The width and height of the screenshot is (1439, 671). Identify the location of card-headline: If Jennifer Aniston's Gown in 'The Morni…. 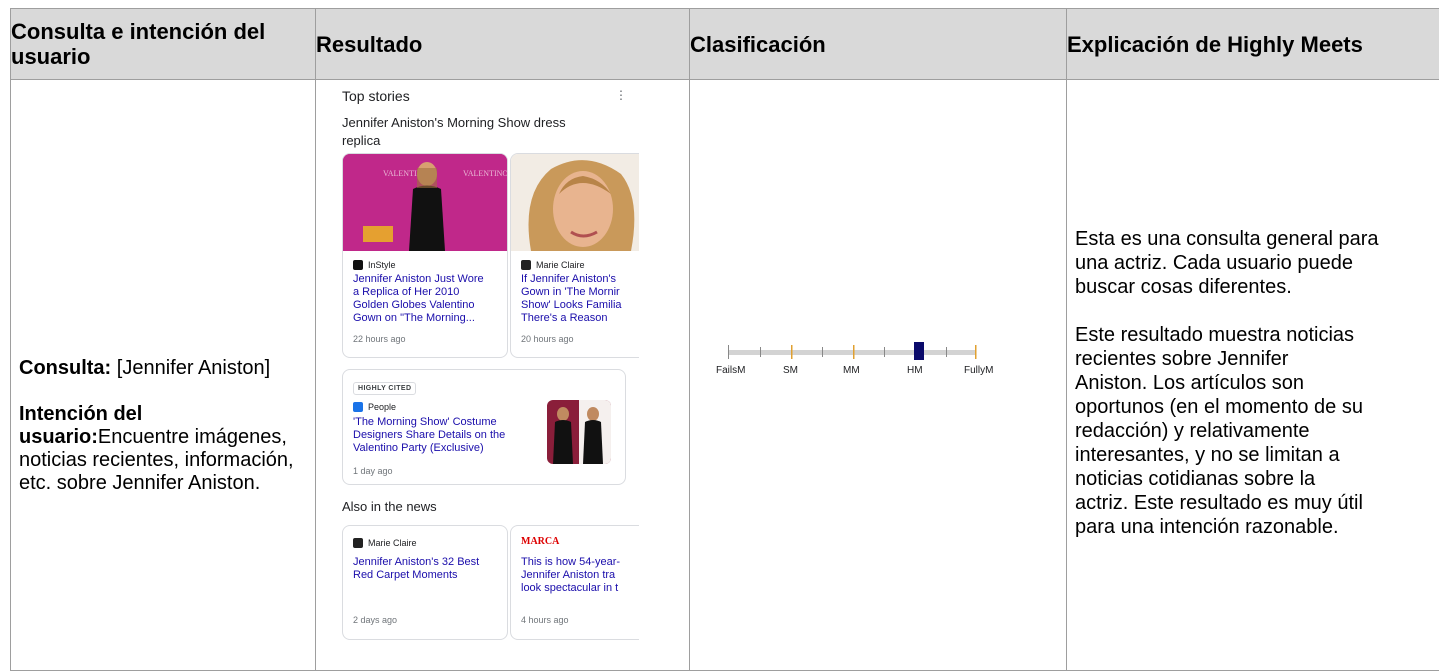
(580, 299).